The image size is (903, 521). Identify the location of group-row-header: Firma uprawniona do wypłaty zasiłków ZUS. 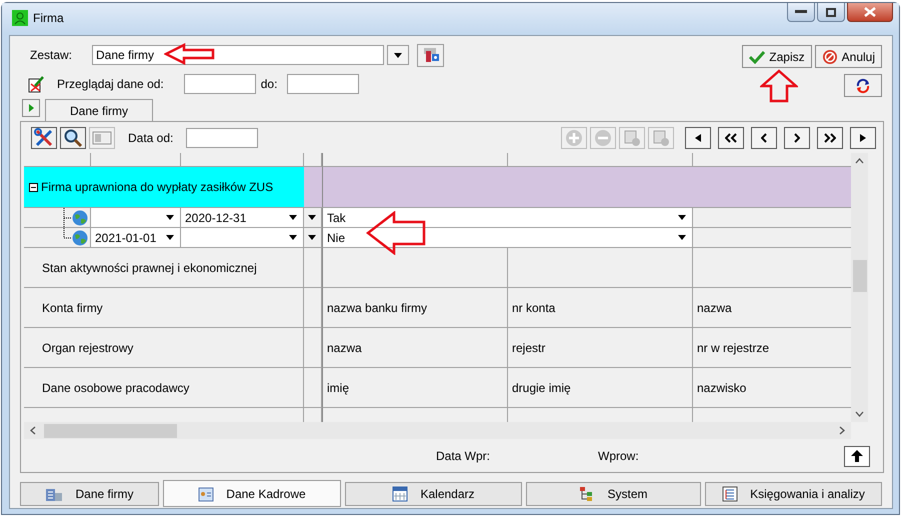
(164, 187).